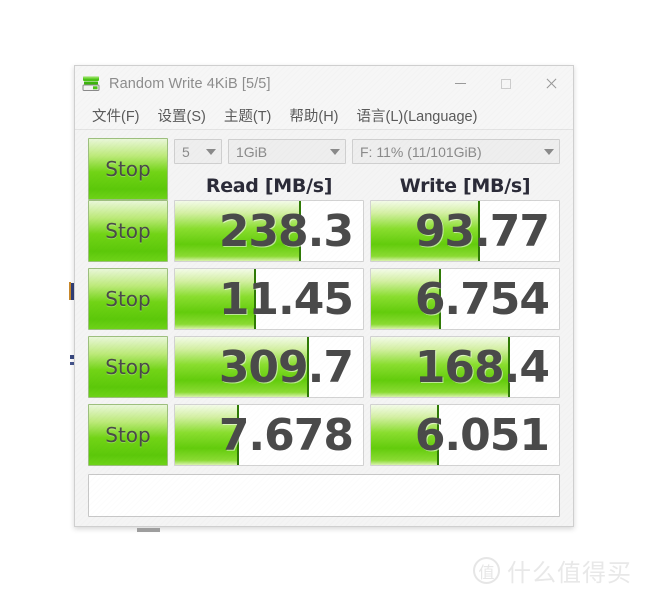 The height and width of the screenshot is (602, 648). Describe the element at coordinates (248, 116) in the screenshot. I see `menu-item-theme: 主题(T)` at that location.